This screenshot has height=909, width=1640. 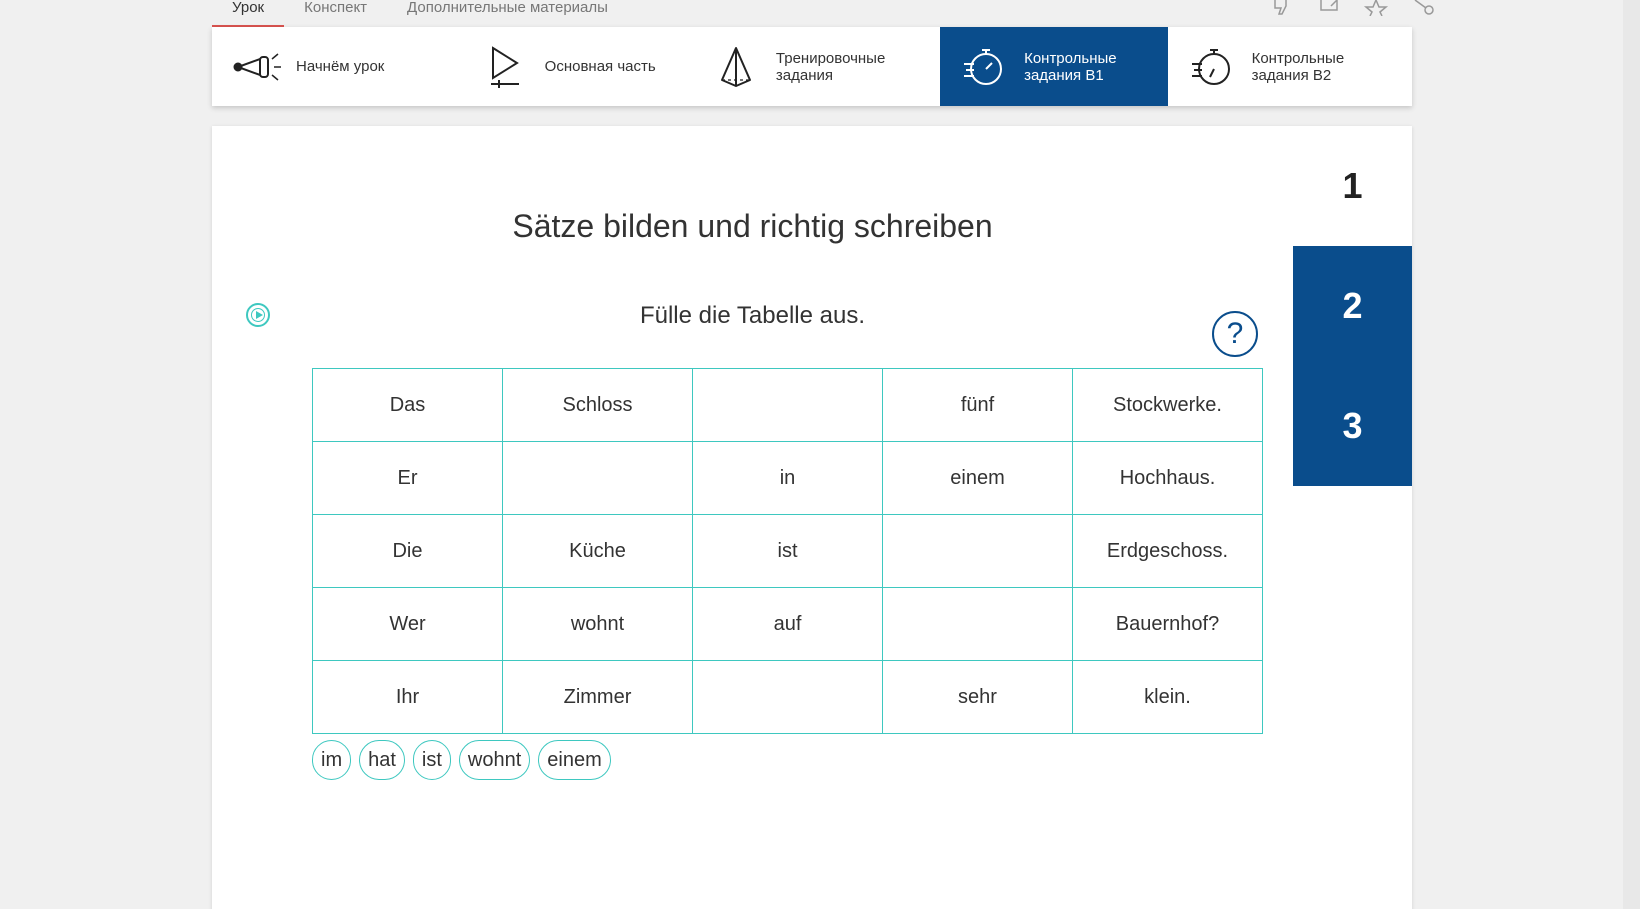 I want to click on table-cell: Küche, so click(x=597, y=551).